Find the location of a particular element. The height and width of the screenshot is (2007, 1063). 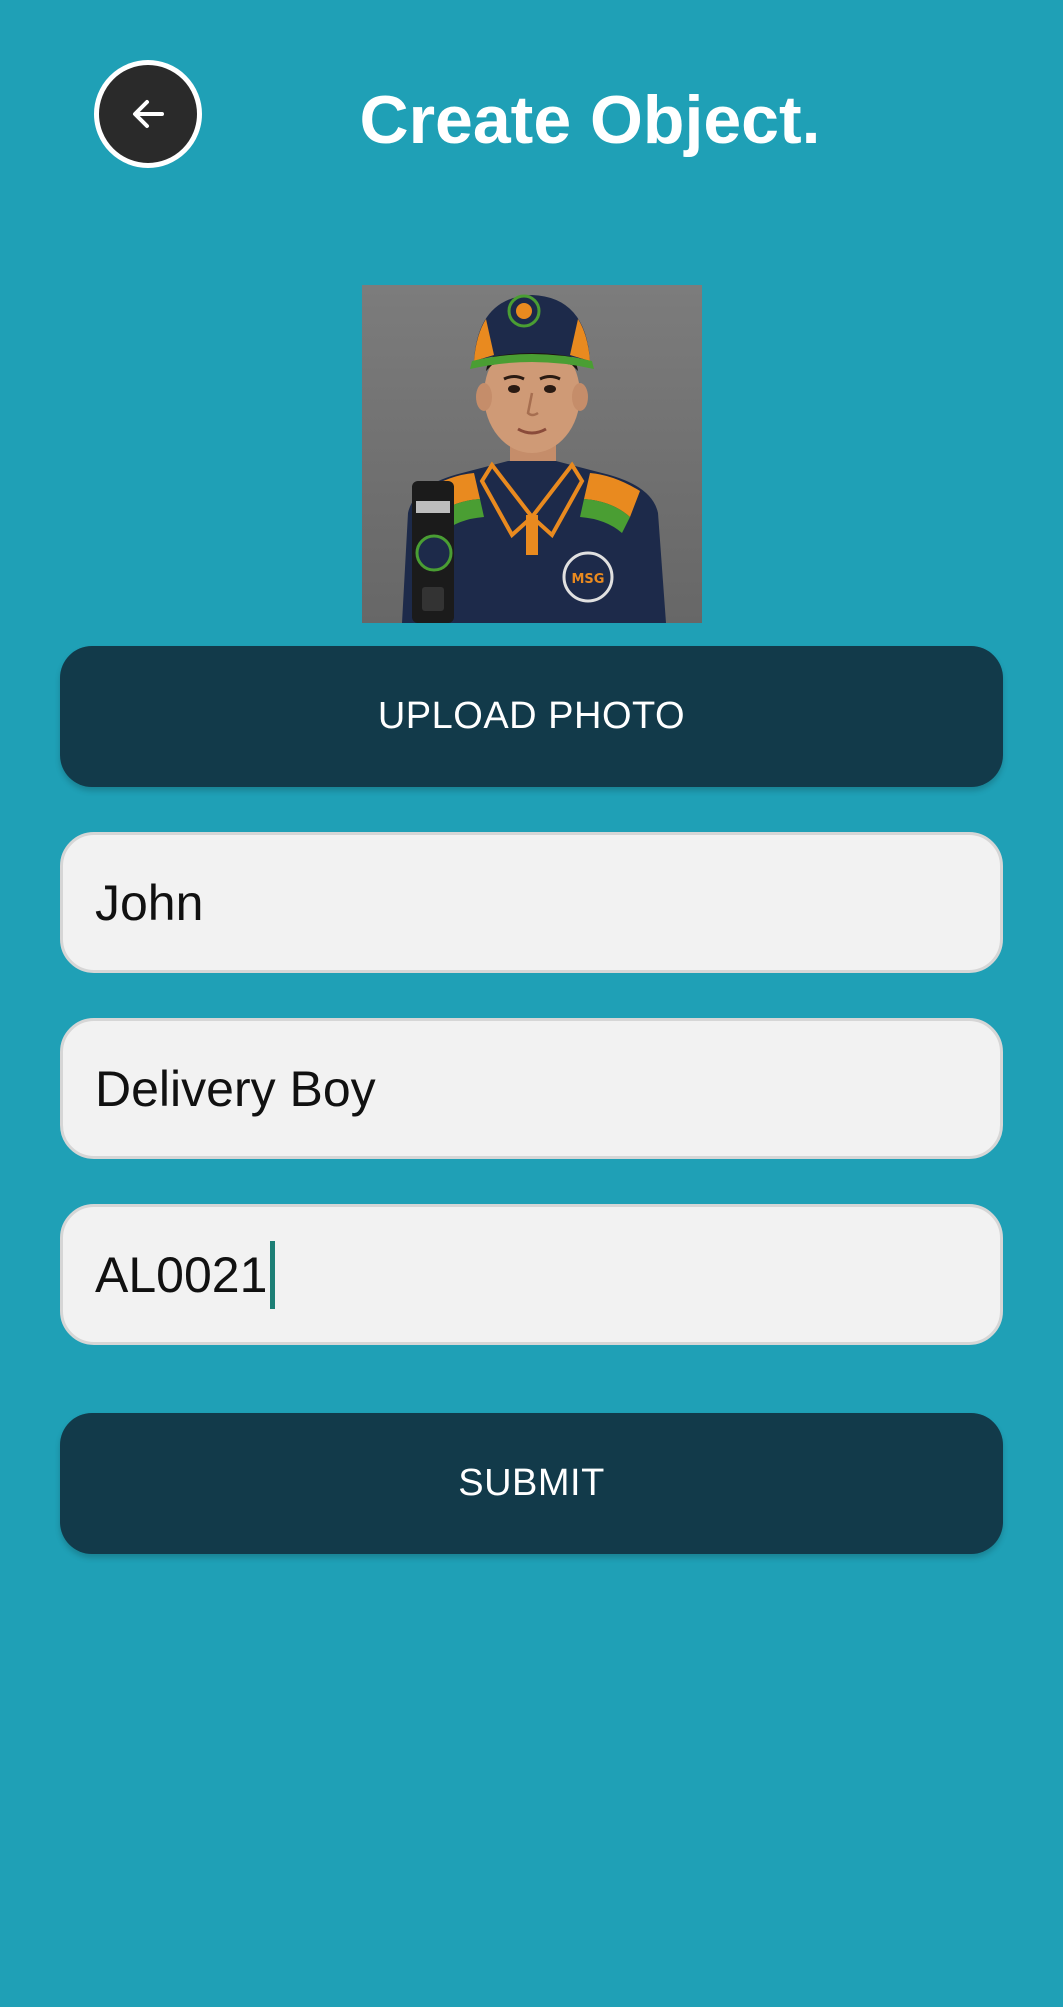

name-field: John is located at coordinates (531, 902).